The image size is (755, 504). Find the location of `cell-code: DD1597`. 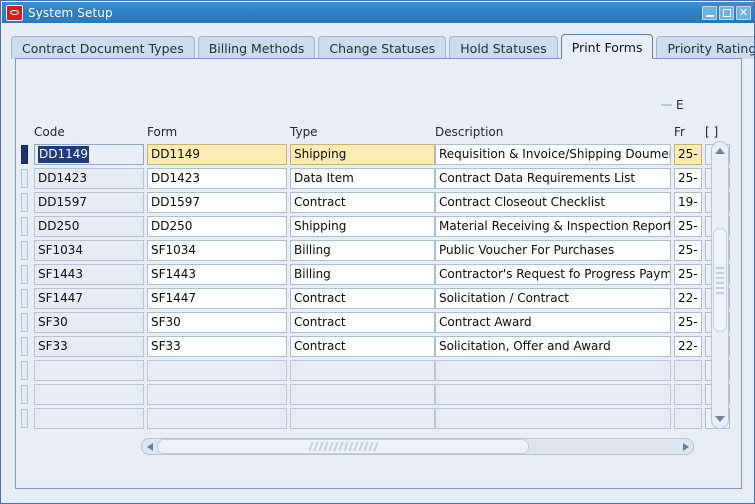

cell-code: DD1597 is located at coordinates (89, 202).